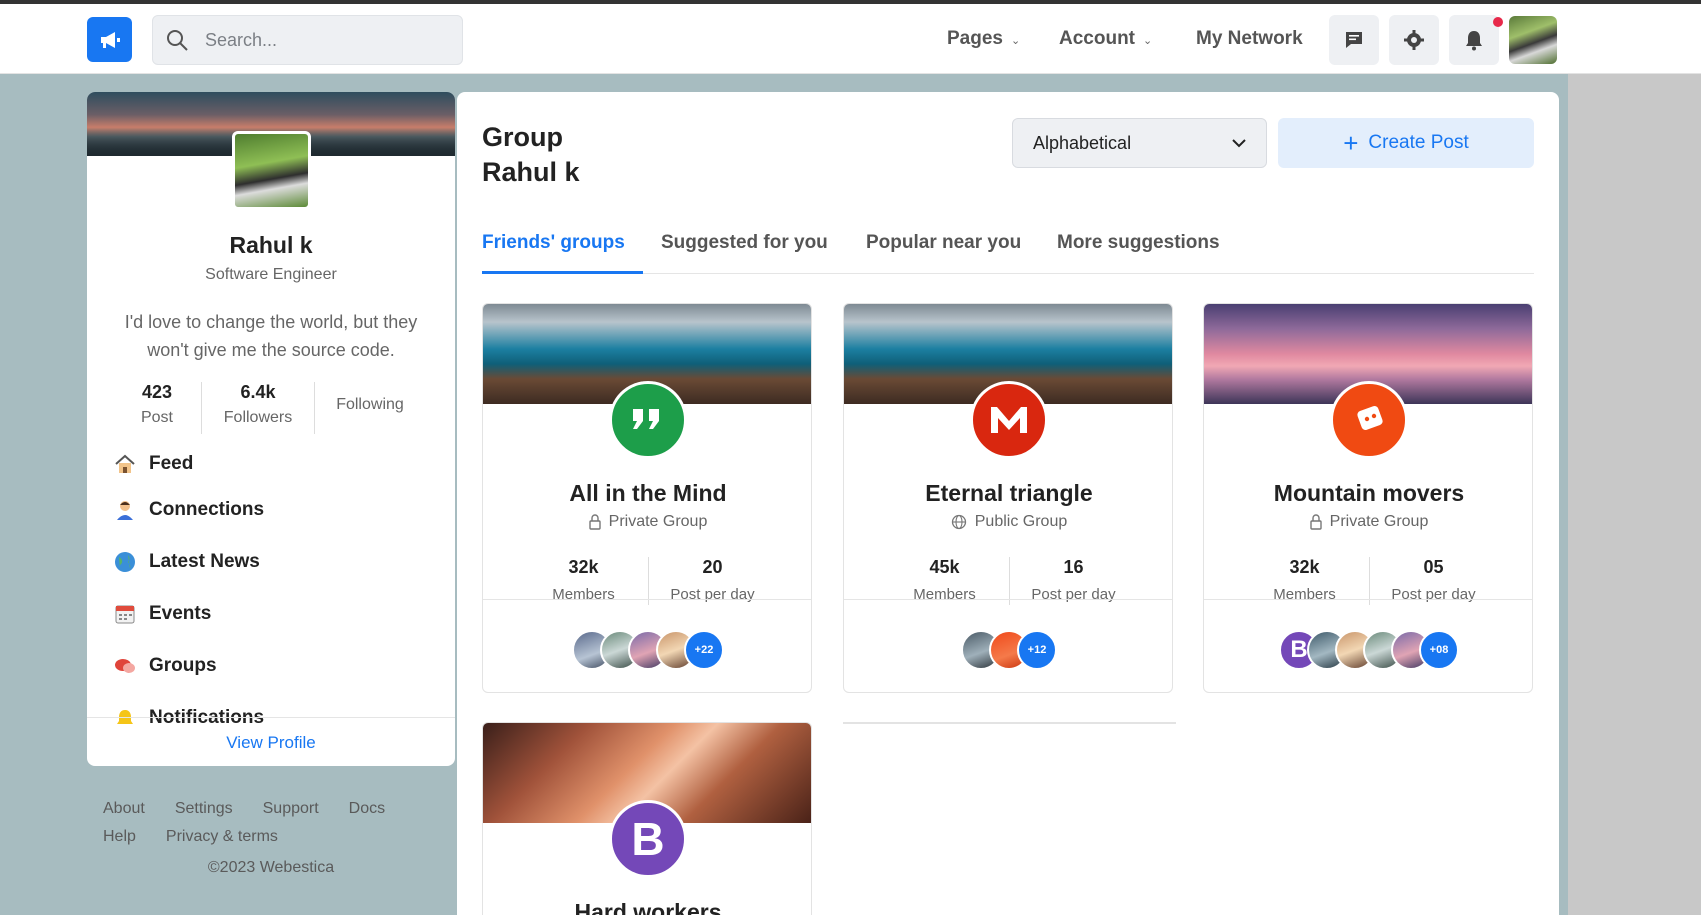 The width and height of the screenshot is (1701, 915). I want to click on group-privacy: Private Group, so click(647, 522).